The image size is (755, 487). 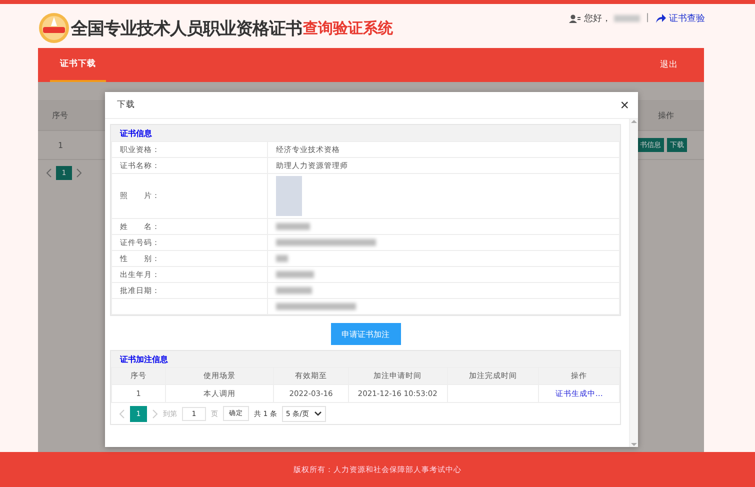 What do you see at coordinates (597, 18) in the screenshot?
I see `greeting-text: 您好，` at bounding box center [597, 18].